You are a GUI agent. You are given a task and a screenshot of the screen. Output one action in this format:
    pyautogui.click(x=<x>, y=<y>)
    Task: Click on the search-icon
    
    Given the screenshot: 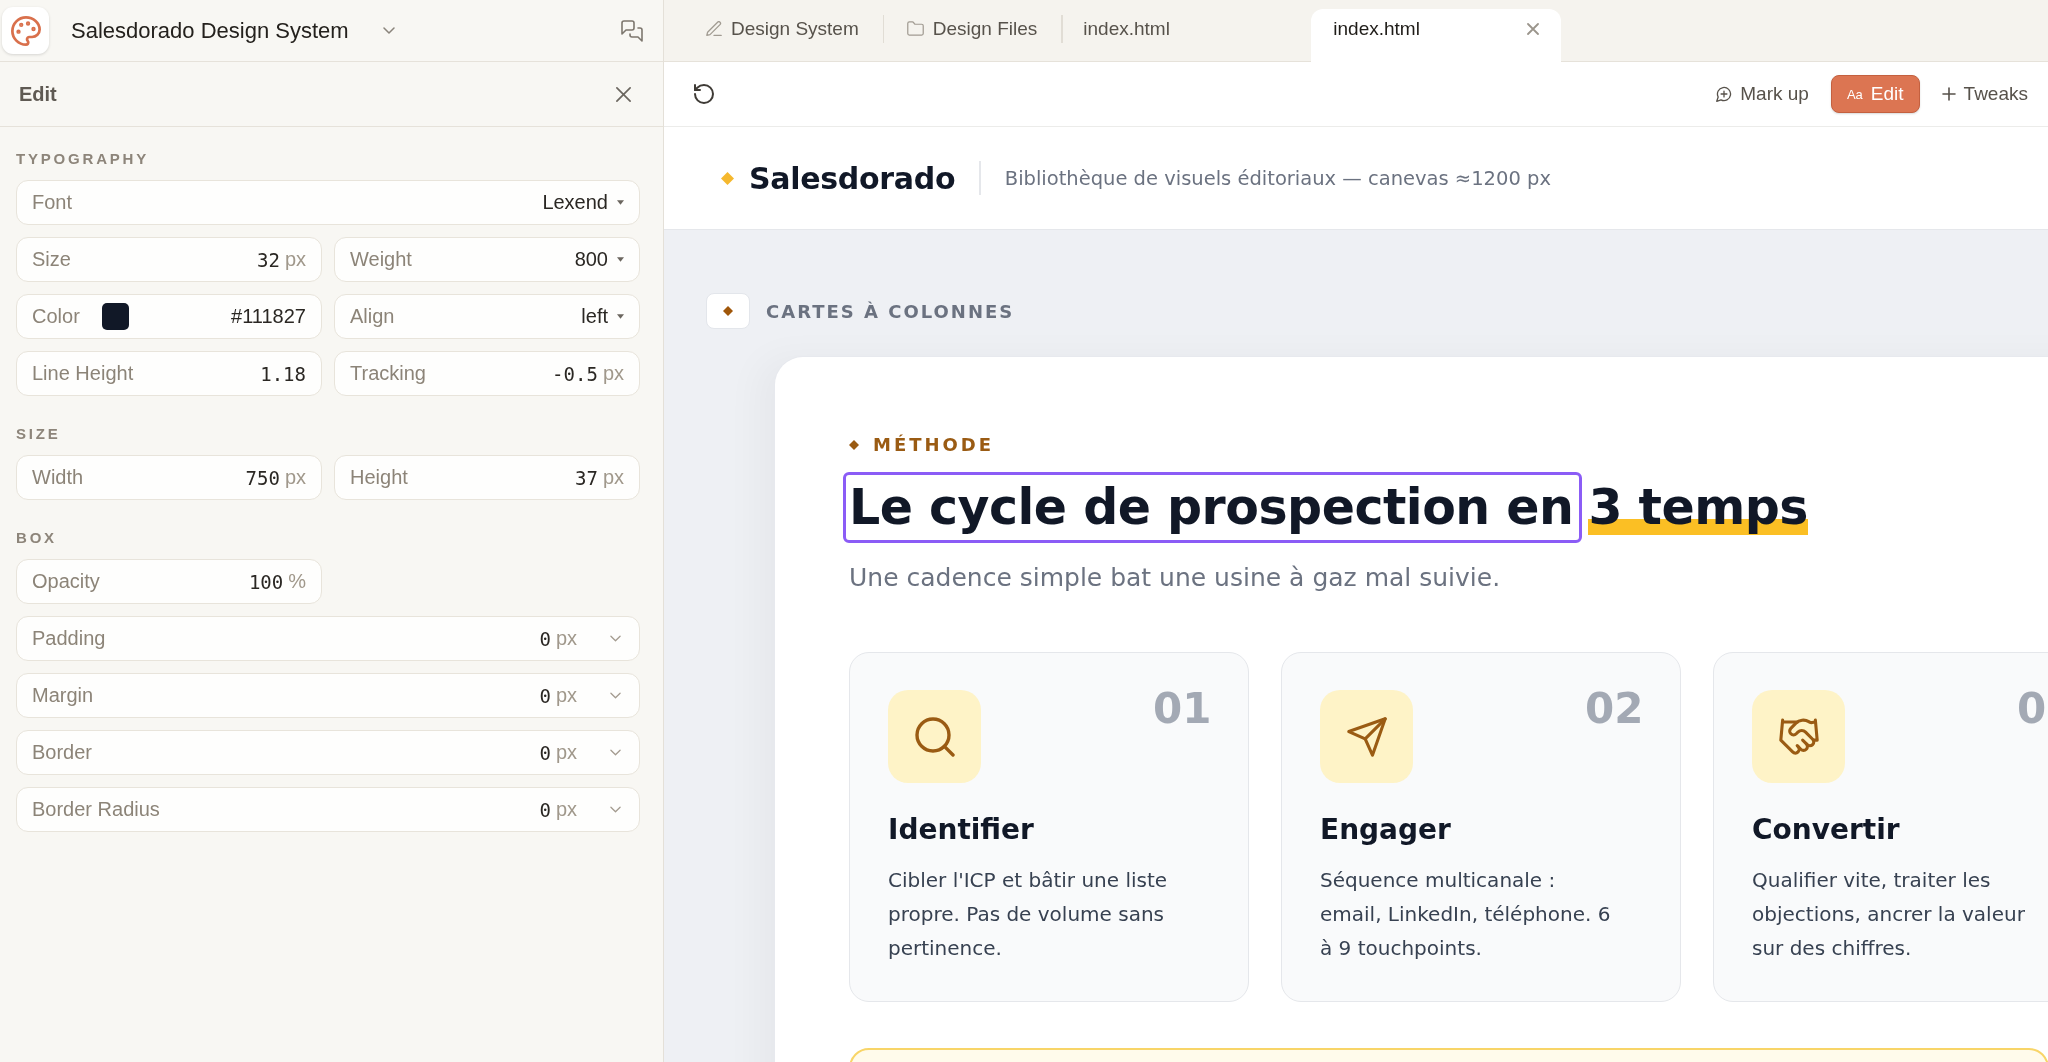 What is the action you would take?
    pyautogui.click(x=934, y=736)
    